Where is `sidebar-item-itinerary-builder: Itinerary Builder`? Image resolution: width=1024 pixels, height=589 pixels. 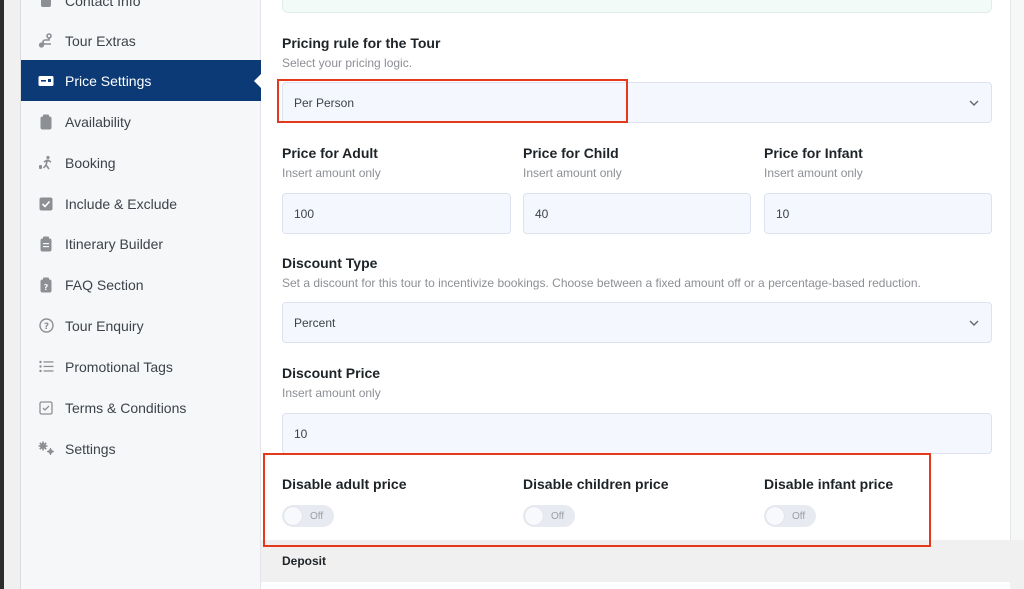 sidebar-item-itinerary-builder: Itinerary Builder is located at coordinates (141, 243).